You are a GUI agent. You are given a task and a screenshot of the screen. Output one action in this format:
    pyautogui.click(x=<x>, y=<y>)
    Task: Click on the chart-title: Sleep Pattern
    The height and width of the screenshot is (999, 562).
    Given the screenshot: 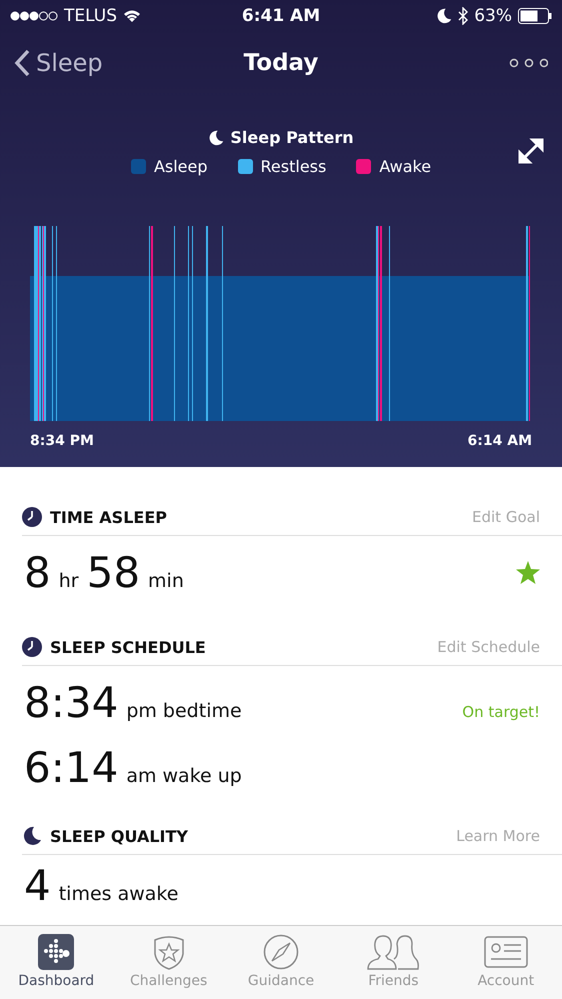 What is the action you would take?
    pyautogui.click(x=292, y=137)
    